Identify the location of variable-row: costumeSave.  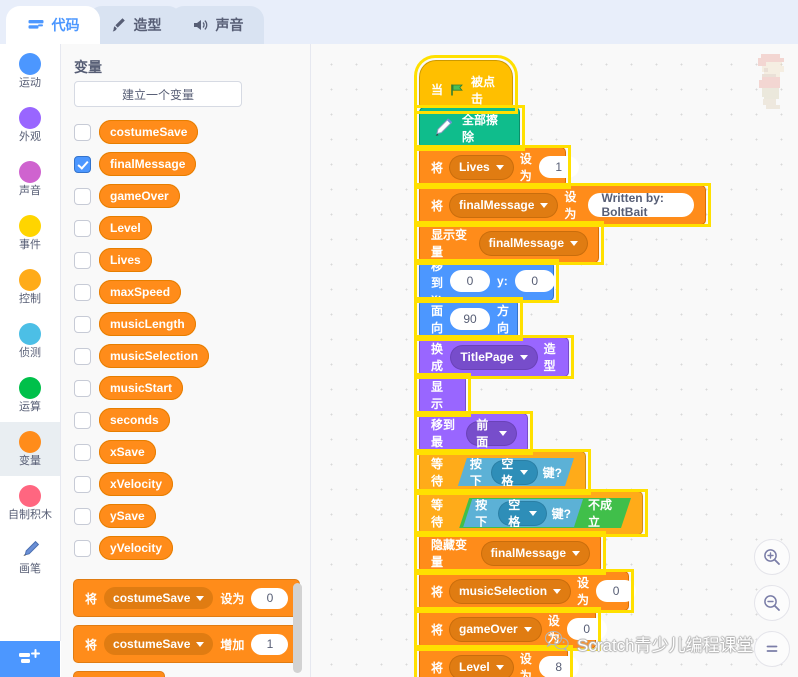
(136, 132).